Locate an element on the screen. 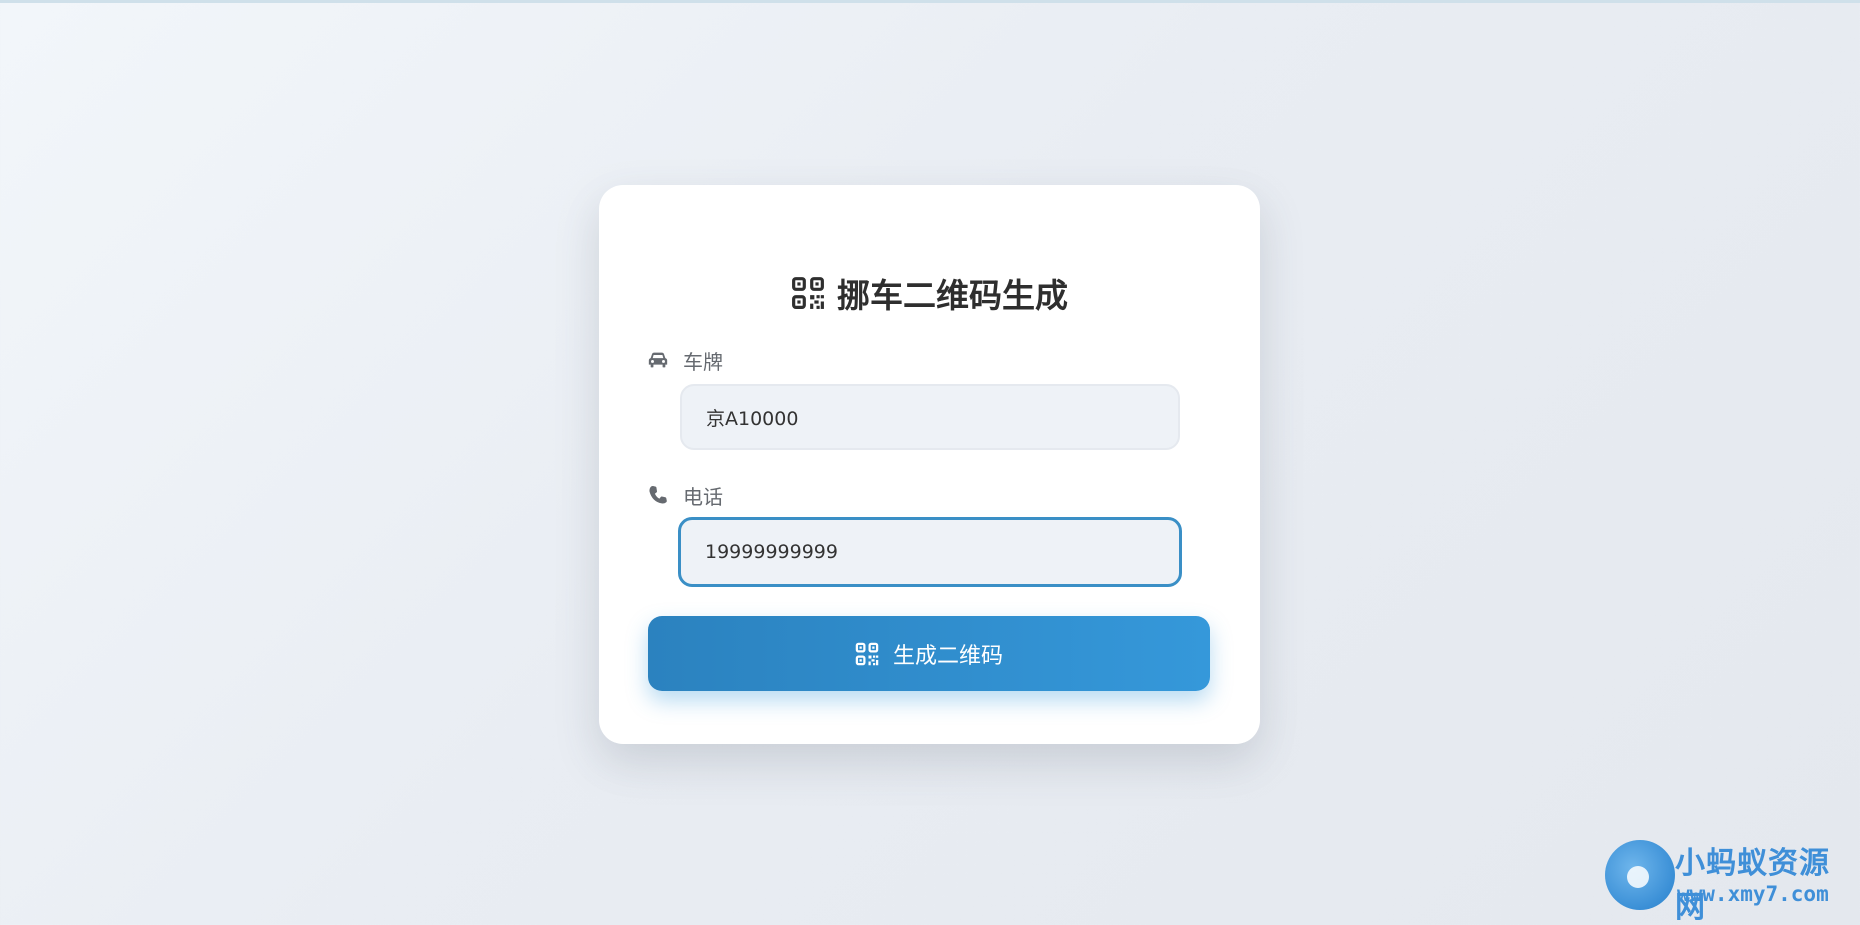 The height and width of the screenshot is (925, 1860). page-title: 挪车二维码生成 is located at coordinates (929, 293).